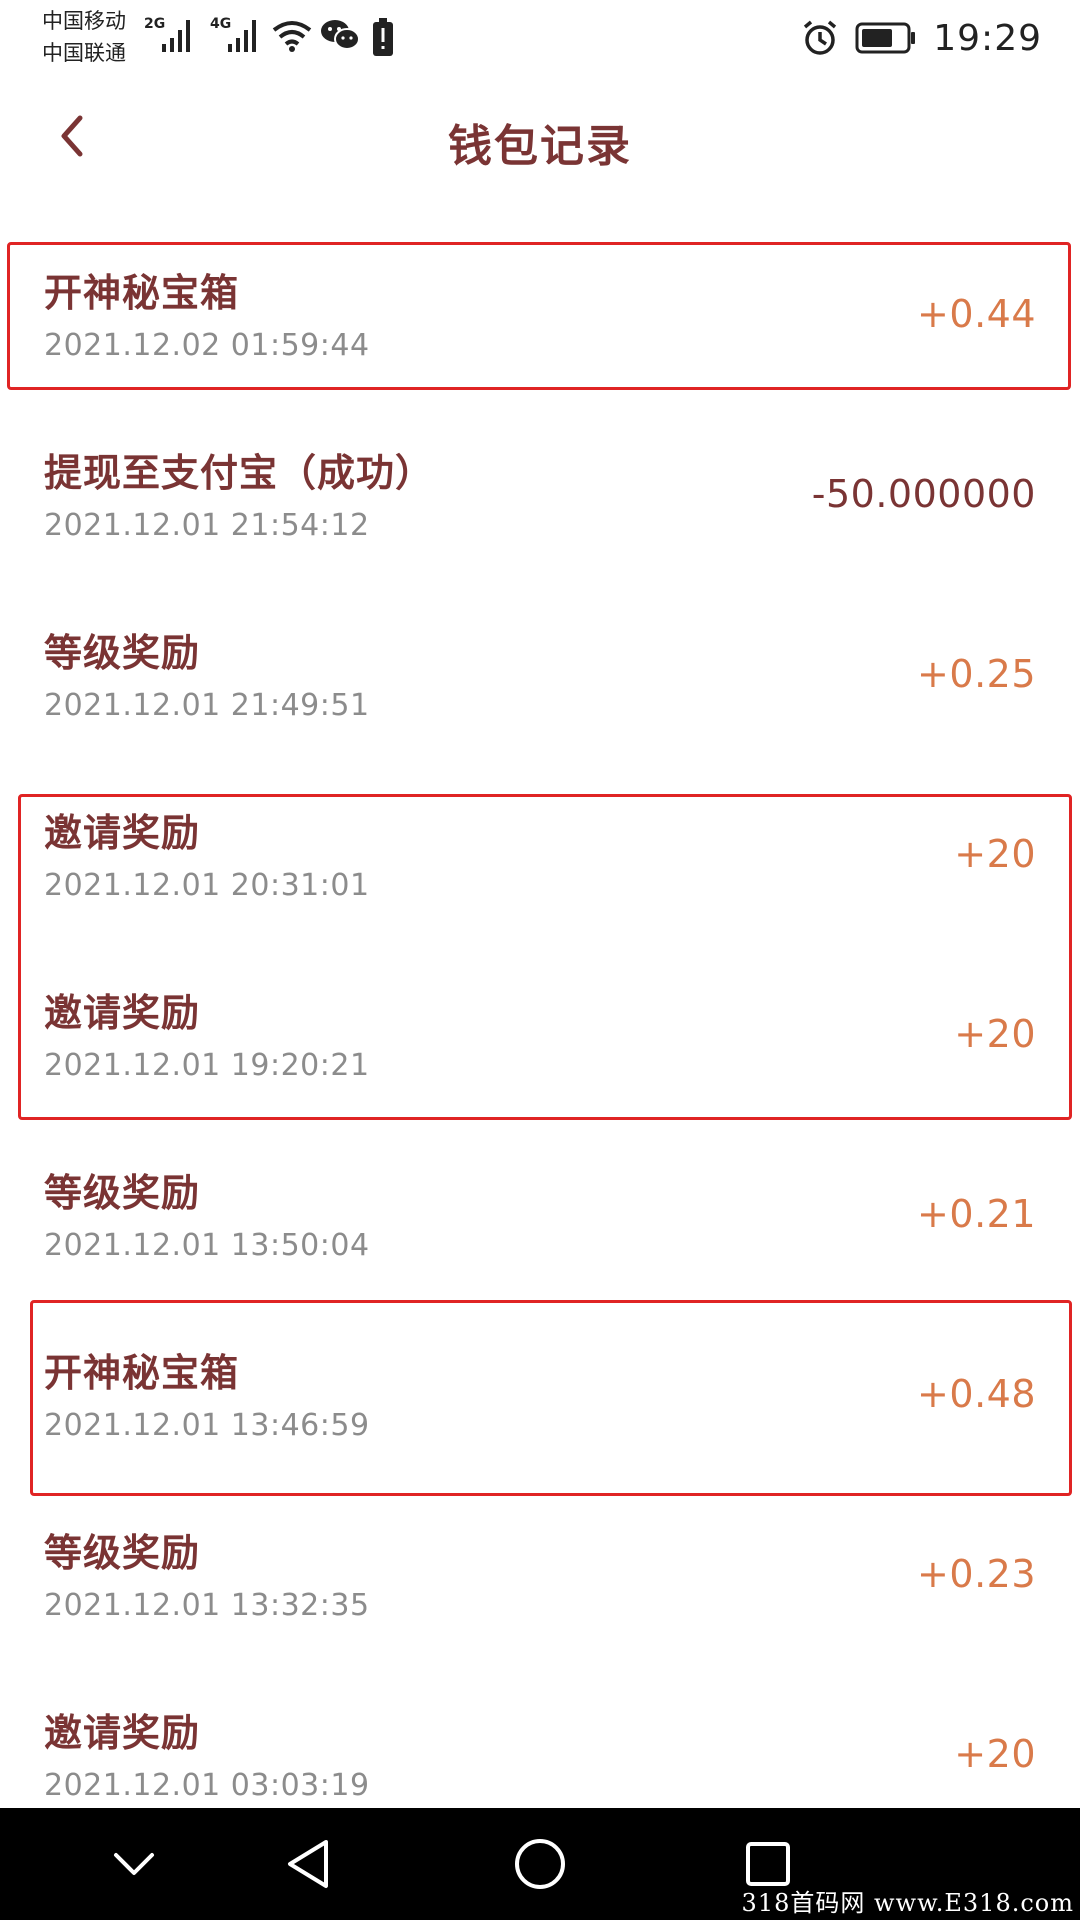 Image resolution: width=1080 pixels, height=1920 pixels. Describe the element at coordinates (907, 1903) in the screenshot. I see `watermark-text: 318首码网 www.E318.com` at that location.